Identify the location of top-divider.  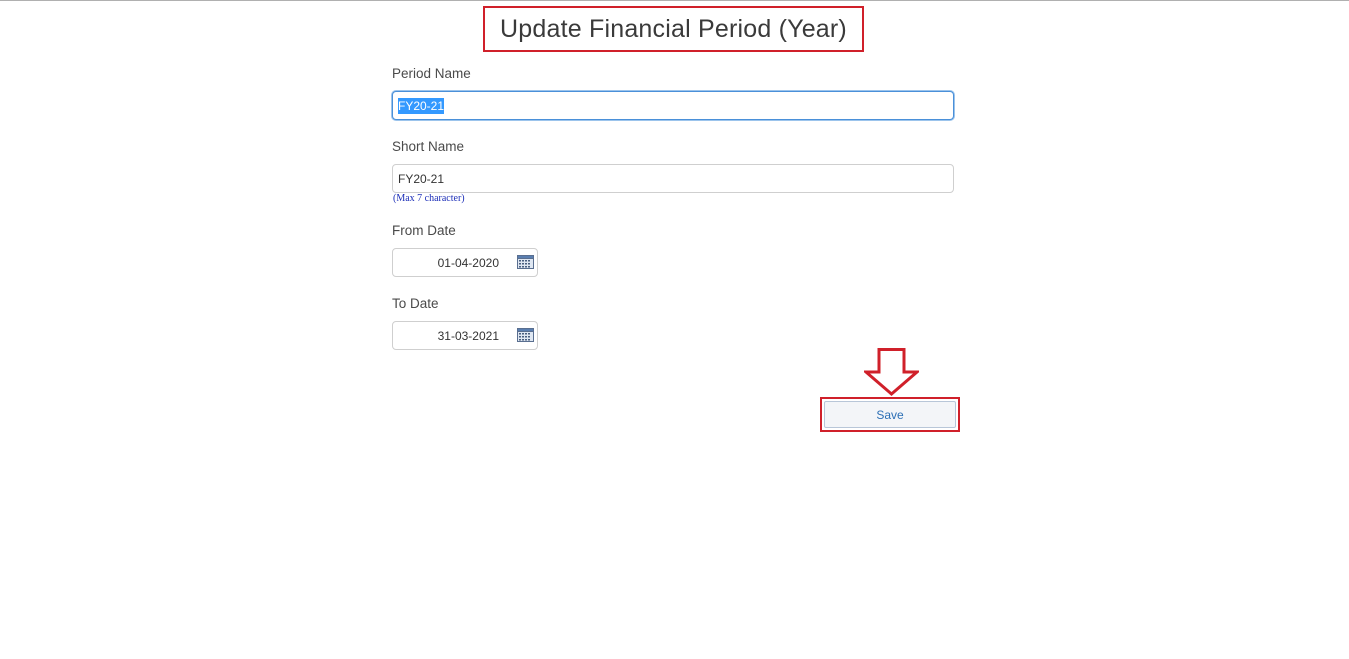
(674, 0).